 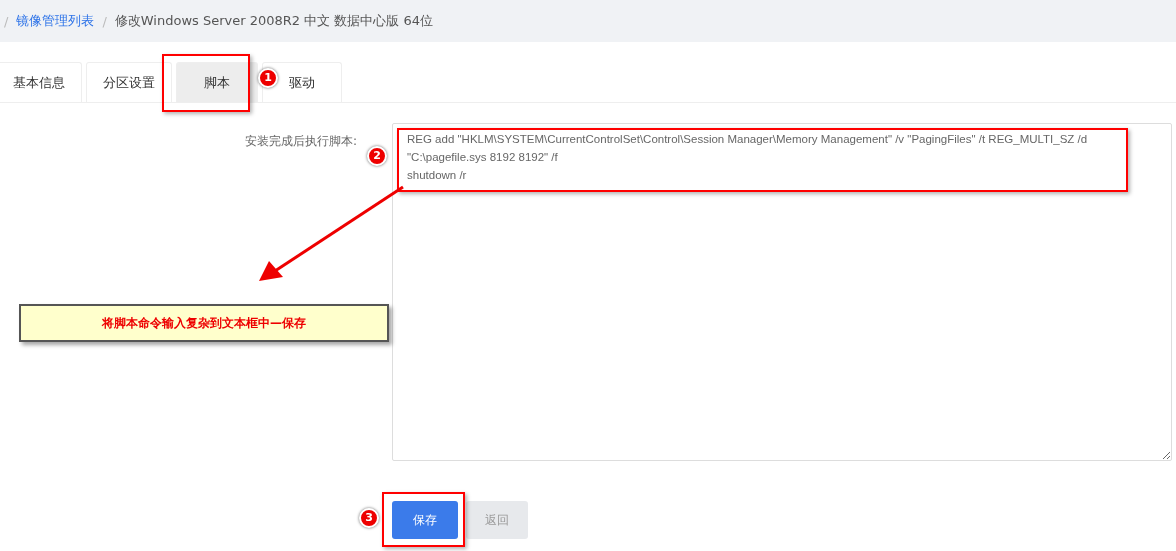 What do you see at coordinates (377, 156) in the screenshot?
I see `step-badge: 2` at bounding box center [377, 156].